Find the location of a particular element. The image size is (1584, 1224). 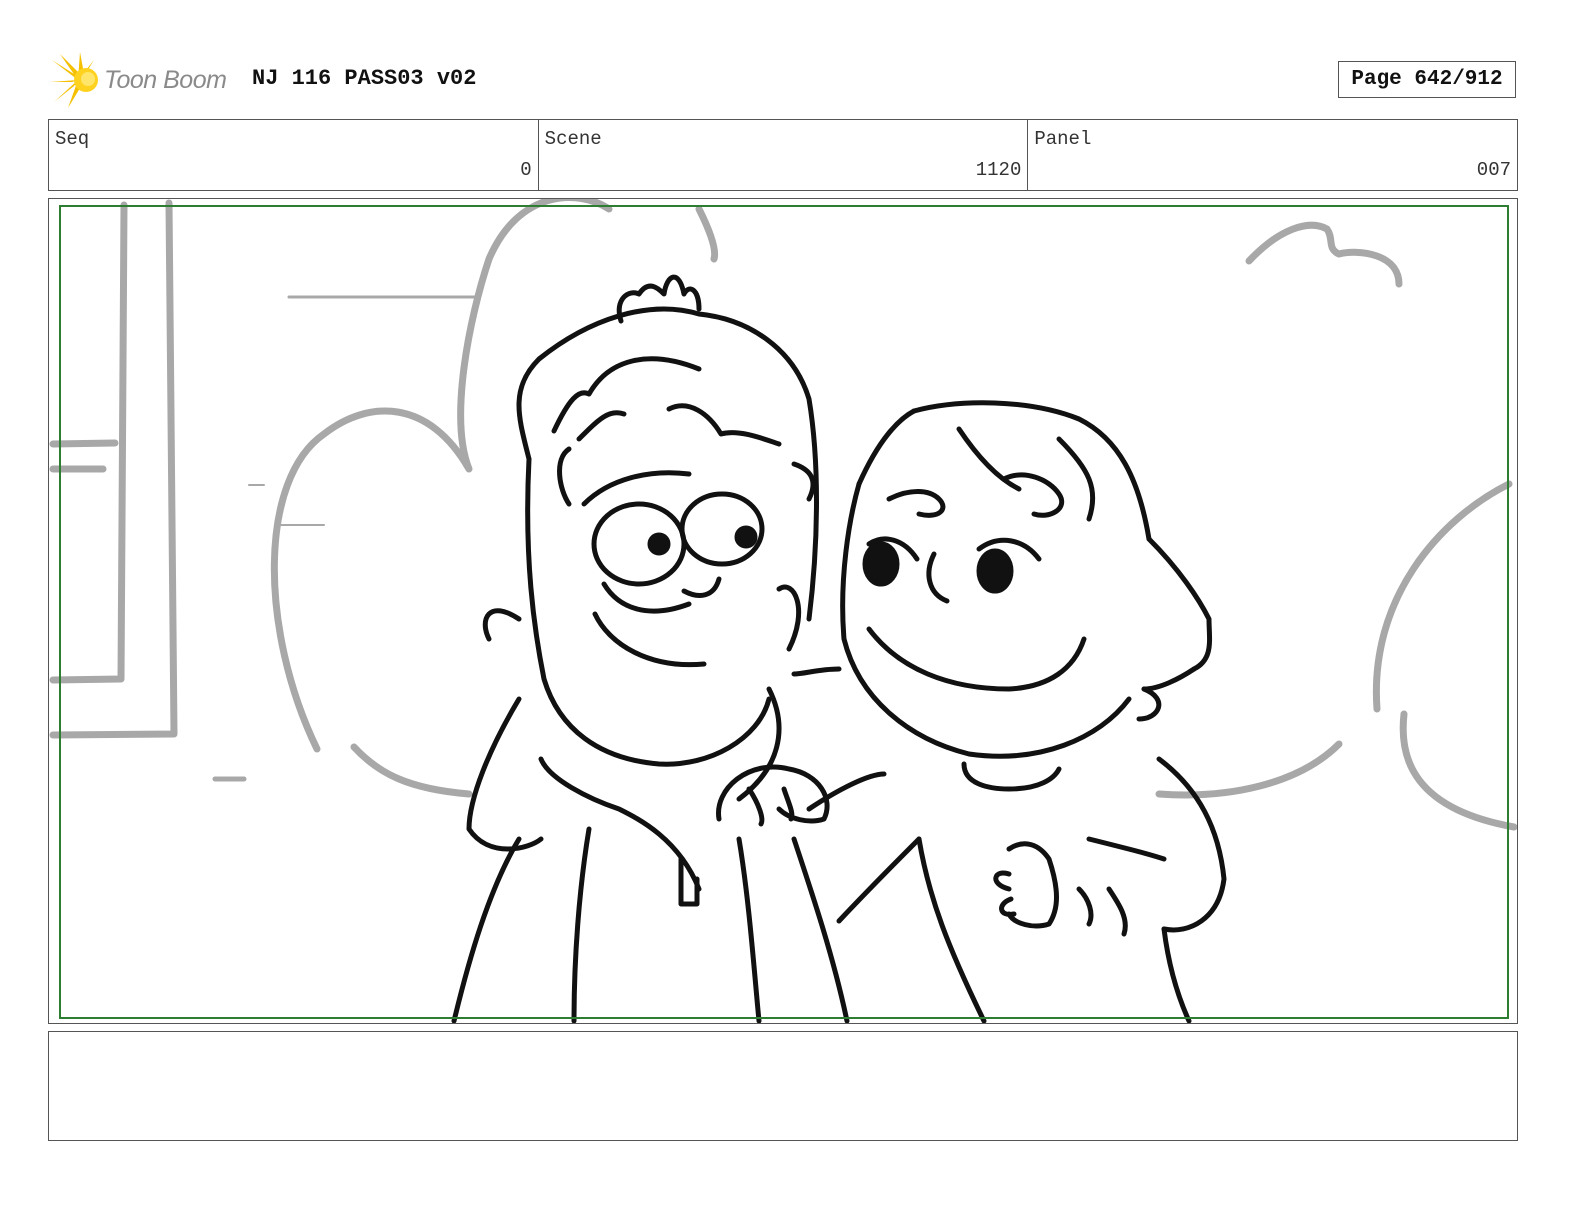

scene-cell: Scene 1120 is located at coordinates (784, 155).